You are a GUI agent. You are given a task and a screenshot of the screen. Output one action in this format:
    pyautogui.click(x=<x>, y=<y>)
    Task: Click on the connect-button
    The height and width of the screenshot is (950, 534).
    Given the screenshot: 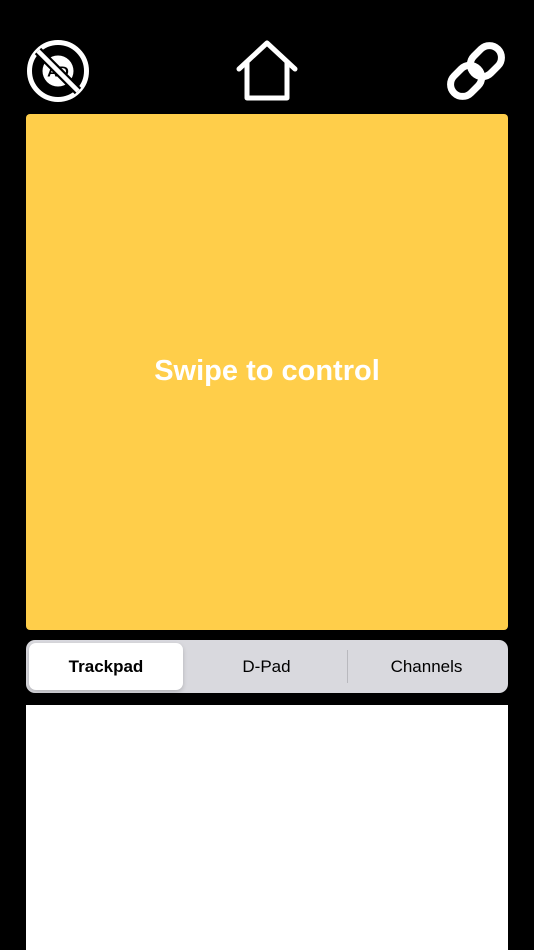 What is the action you would take?
    pyautogui.click(x=476, y=71)
    